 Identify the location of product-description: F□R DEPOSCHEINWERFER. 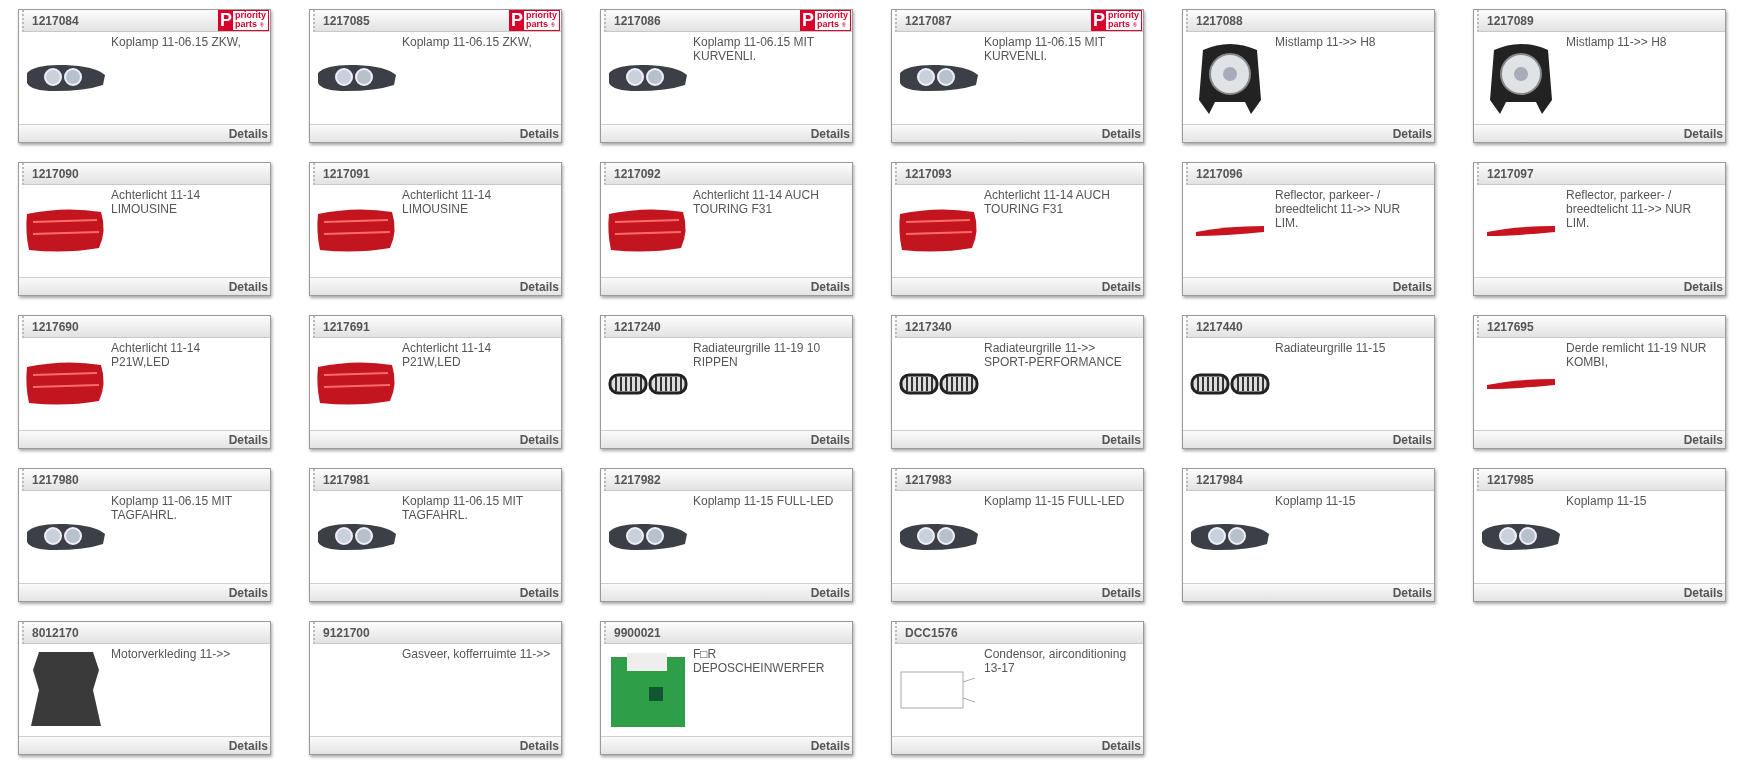
(759, 661).